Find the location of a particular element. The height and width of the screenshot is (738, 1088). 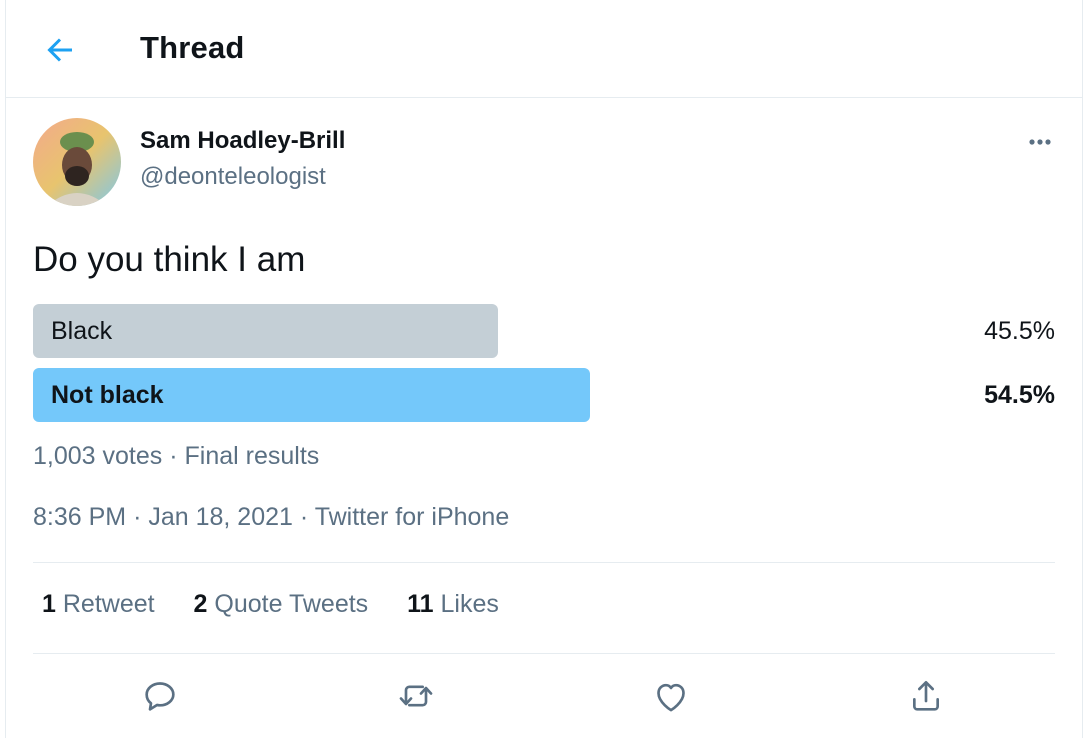

poll-option-percent: 54.5% is located at coordinates (1019, 395).